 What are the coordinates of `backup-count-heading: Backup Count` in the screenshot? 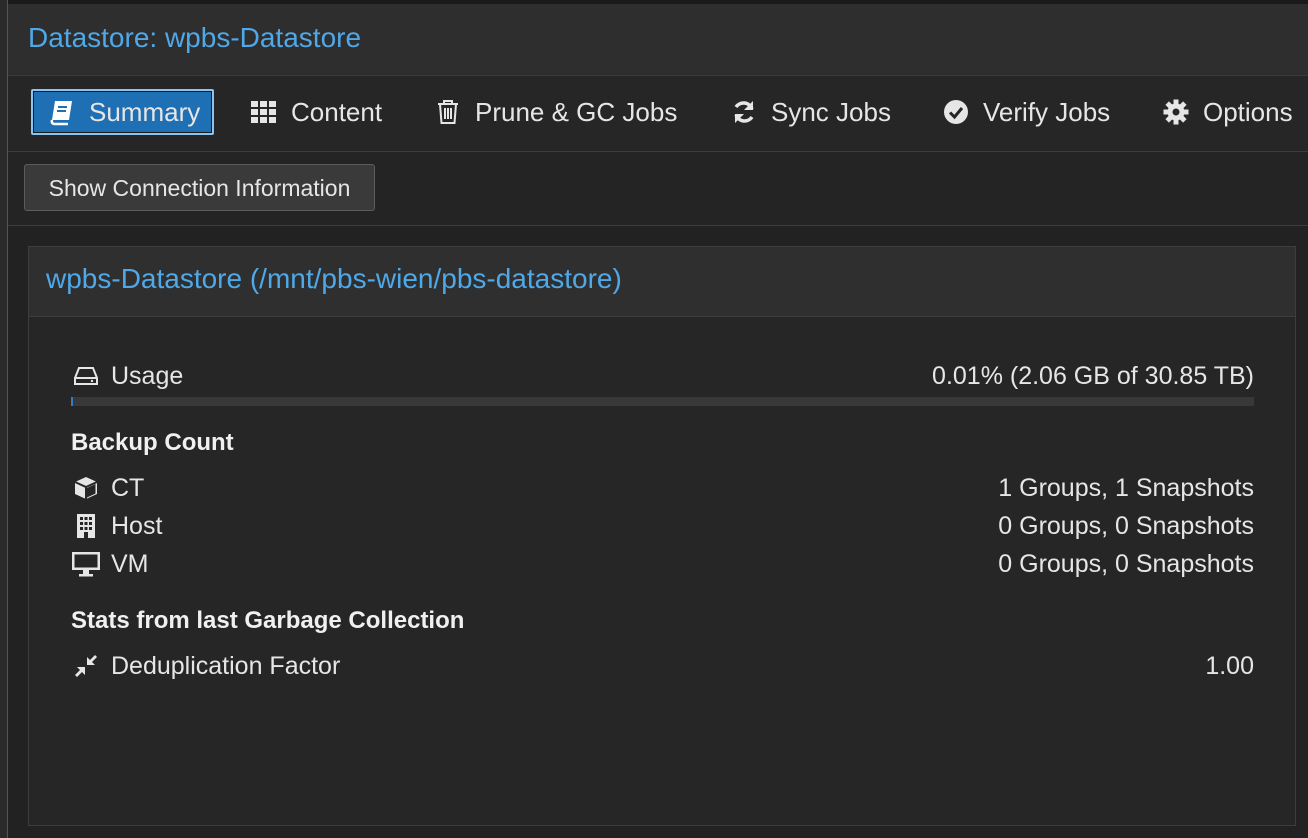 It's located at (152, 442).